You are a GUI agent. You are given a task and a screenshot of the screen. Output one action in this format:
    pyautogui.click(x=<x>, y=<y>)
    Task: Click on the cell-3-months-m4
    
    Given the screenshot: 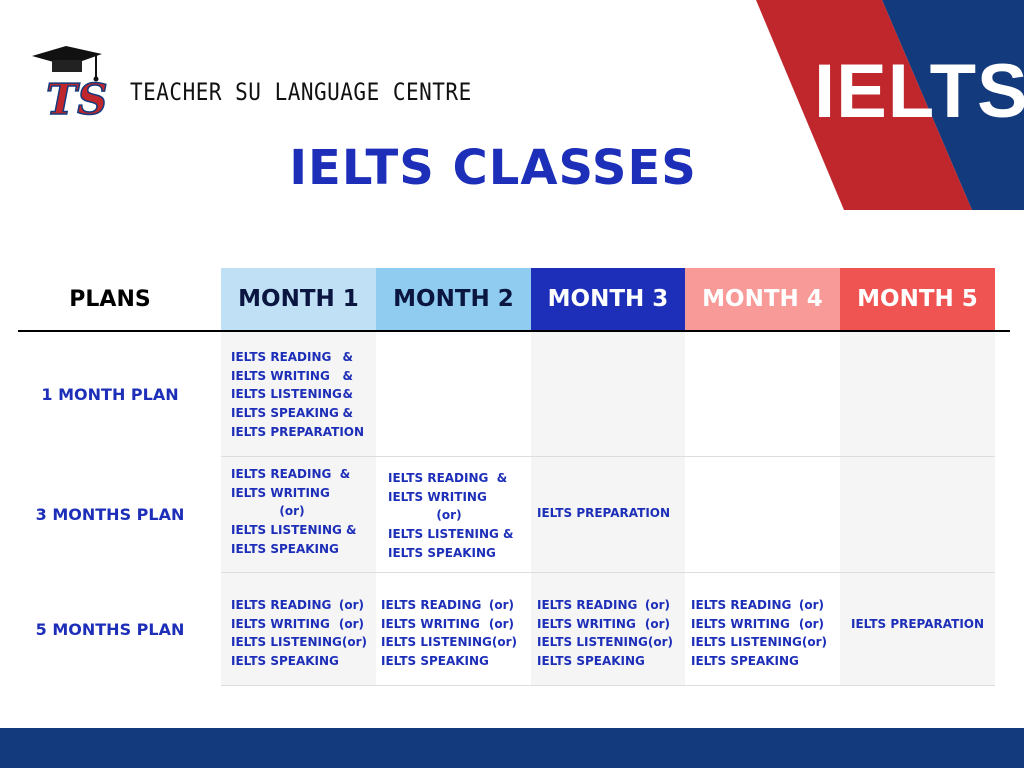 What is the action you would take?
    pyautogui.click(x=762, y=514)
    